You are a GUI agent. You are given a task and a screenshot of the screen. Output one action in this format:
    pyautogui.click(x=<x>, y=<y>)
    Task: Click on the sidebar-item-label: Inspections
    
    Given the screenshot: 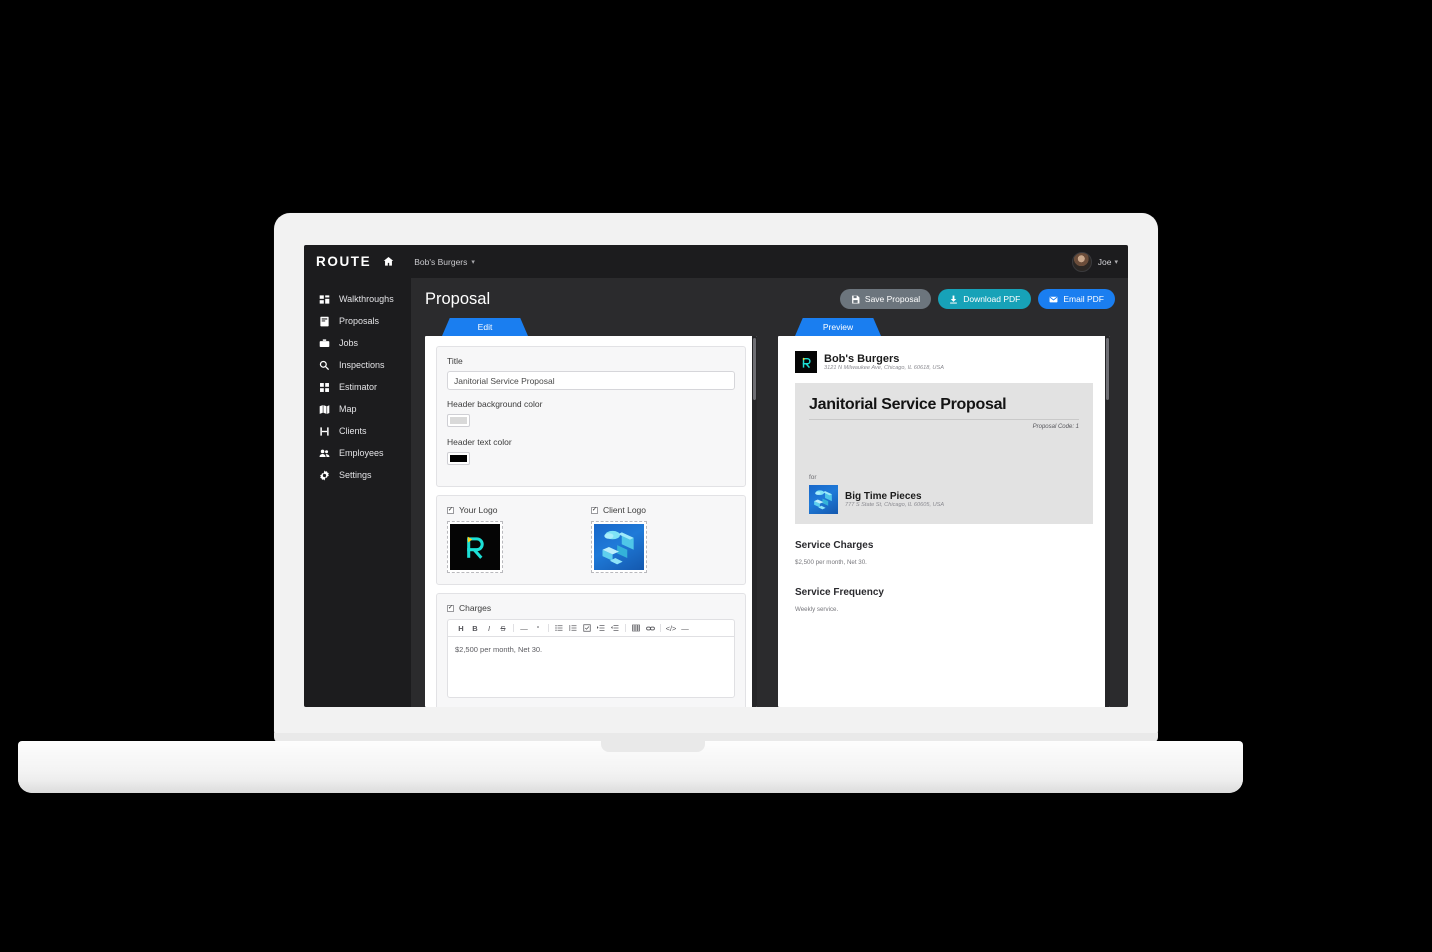 What is the action you would take?
    pyautogui.click(x=362, y=365)
    